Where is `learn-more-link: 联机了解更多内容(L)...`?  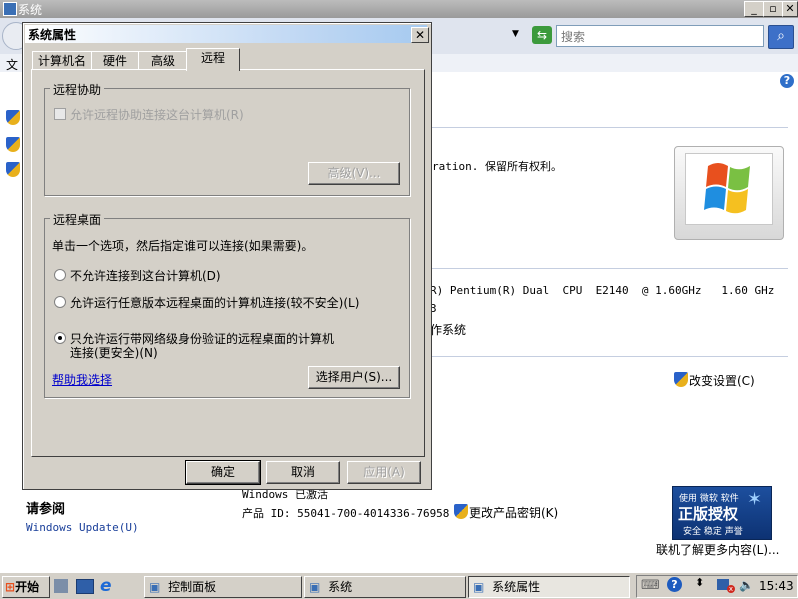
learn-more-link: 联机了解更多内容(L)... is located at coordinates (718, 549).